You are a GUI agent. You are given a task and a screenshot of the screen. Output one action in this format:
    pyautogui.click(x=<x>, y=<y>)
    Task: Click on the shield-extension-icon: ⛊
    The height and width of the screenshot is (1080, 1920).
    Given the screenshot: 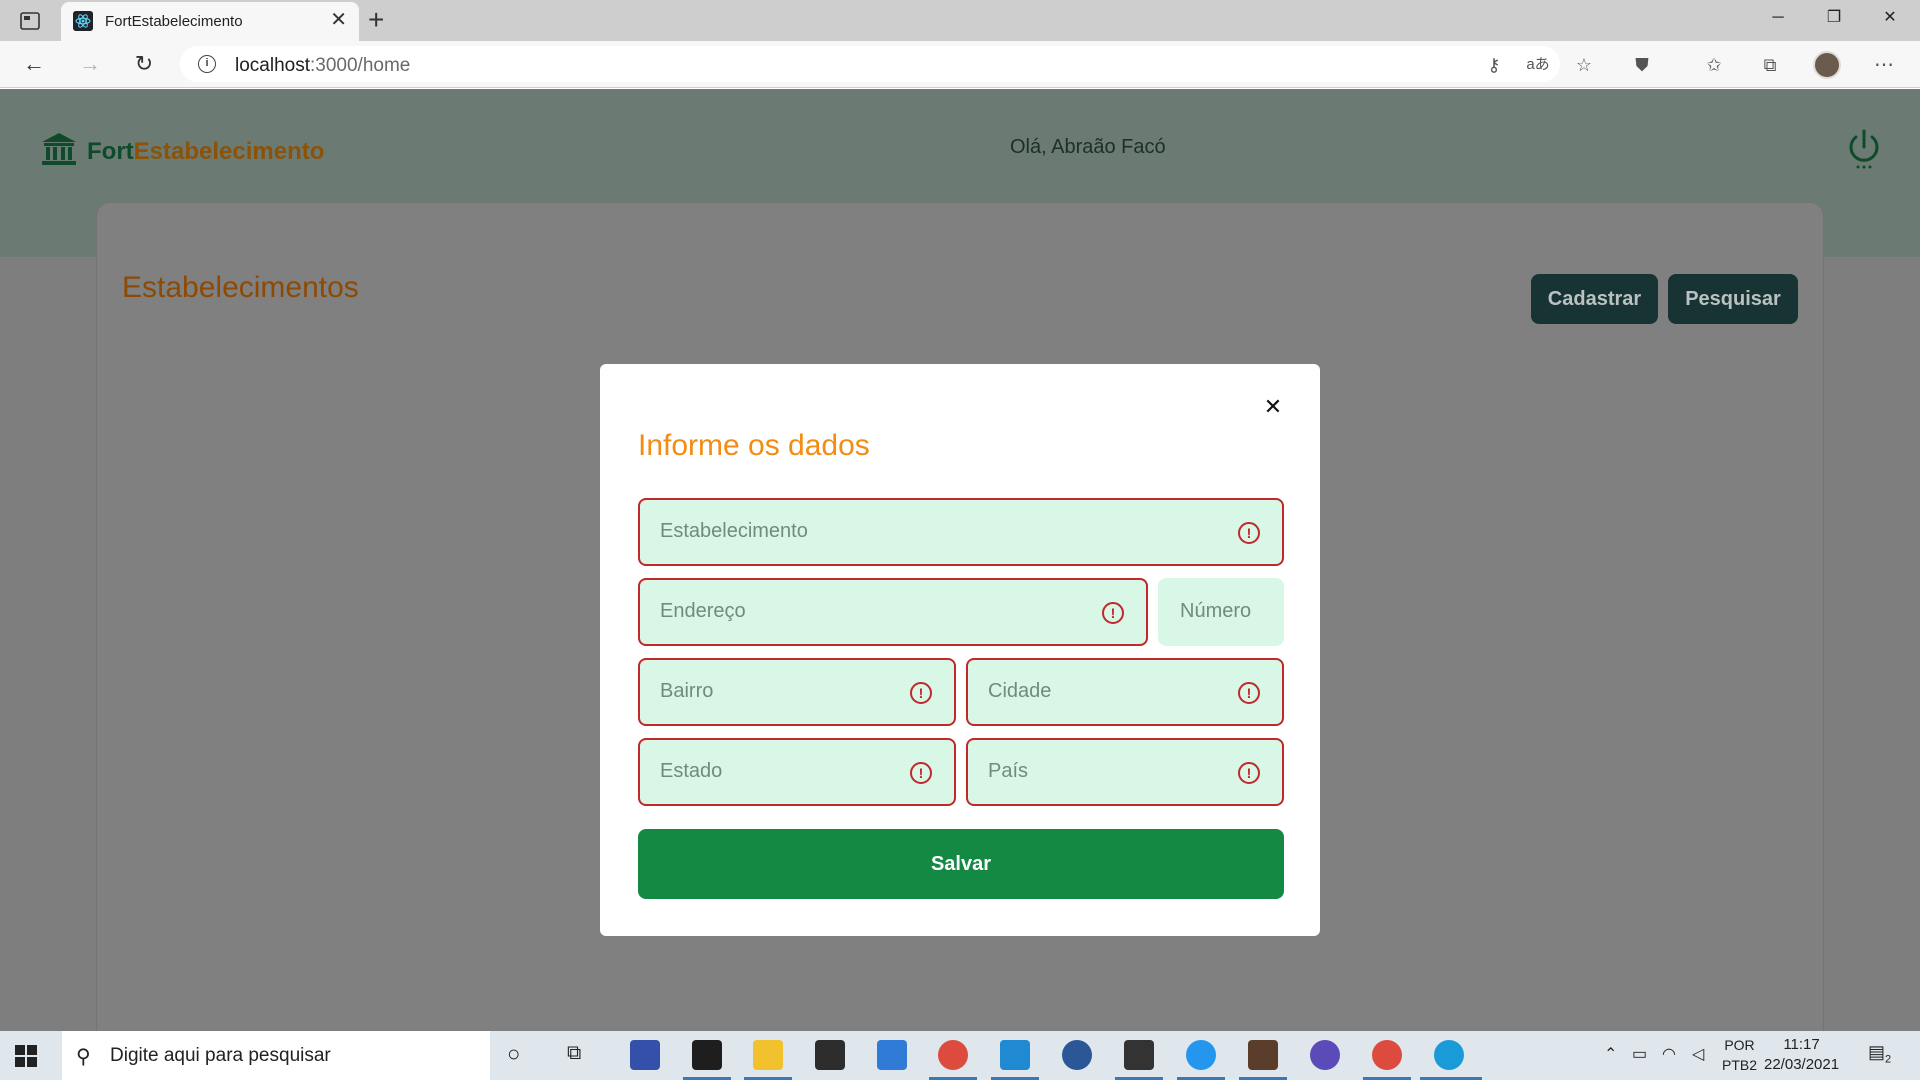 What is the action you would take?
    pyautogui.click(x=1642, y=65)
    